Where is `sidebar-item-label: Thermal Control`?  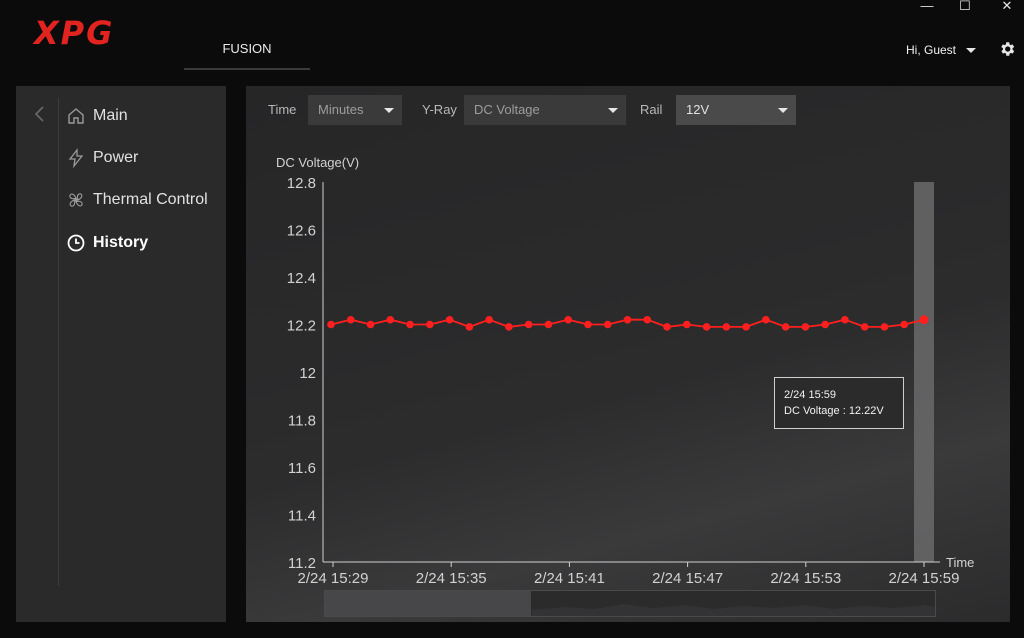
sidebar-item-label: Thermal Control is located at coordinates (150, 199).